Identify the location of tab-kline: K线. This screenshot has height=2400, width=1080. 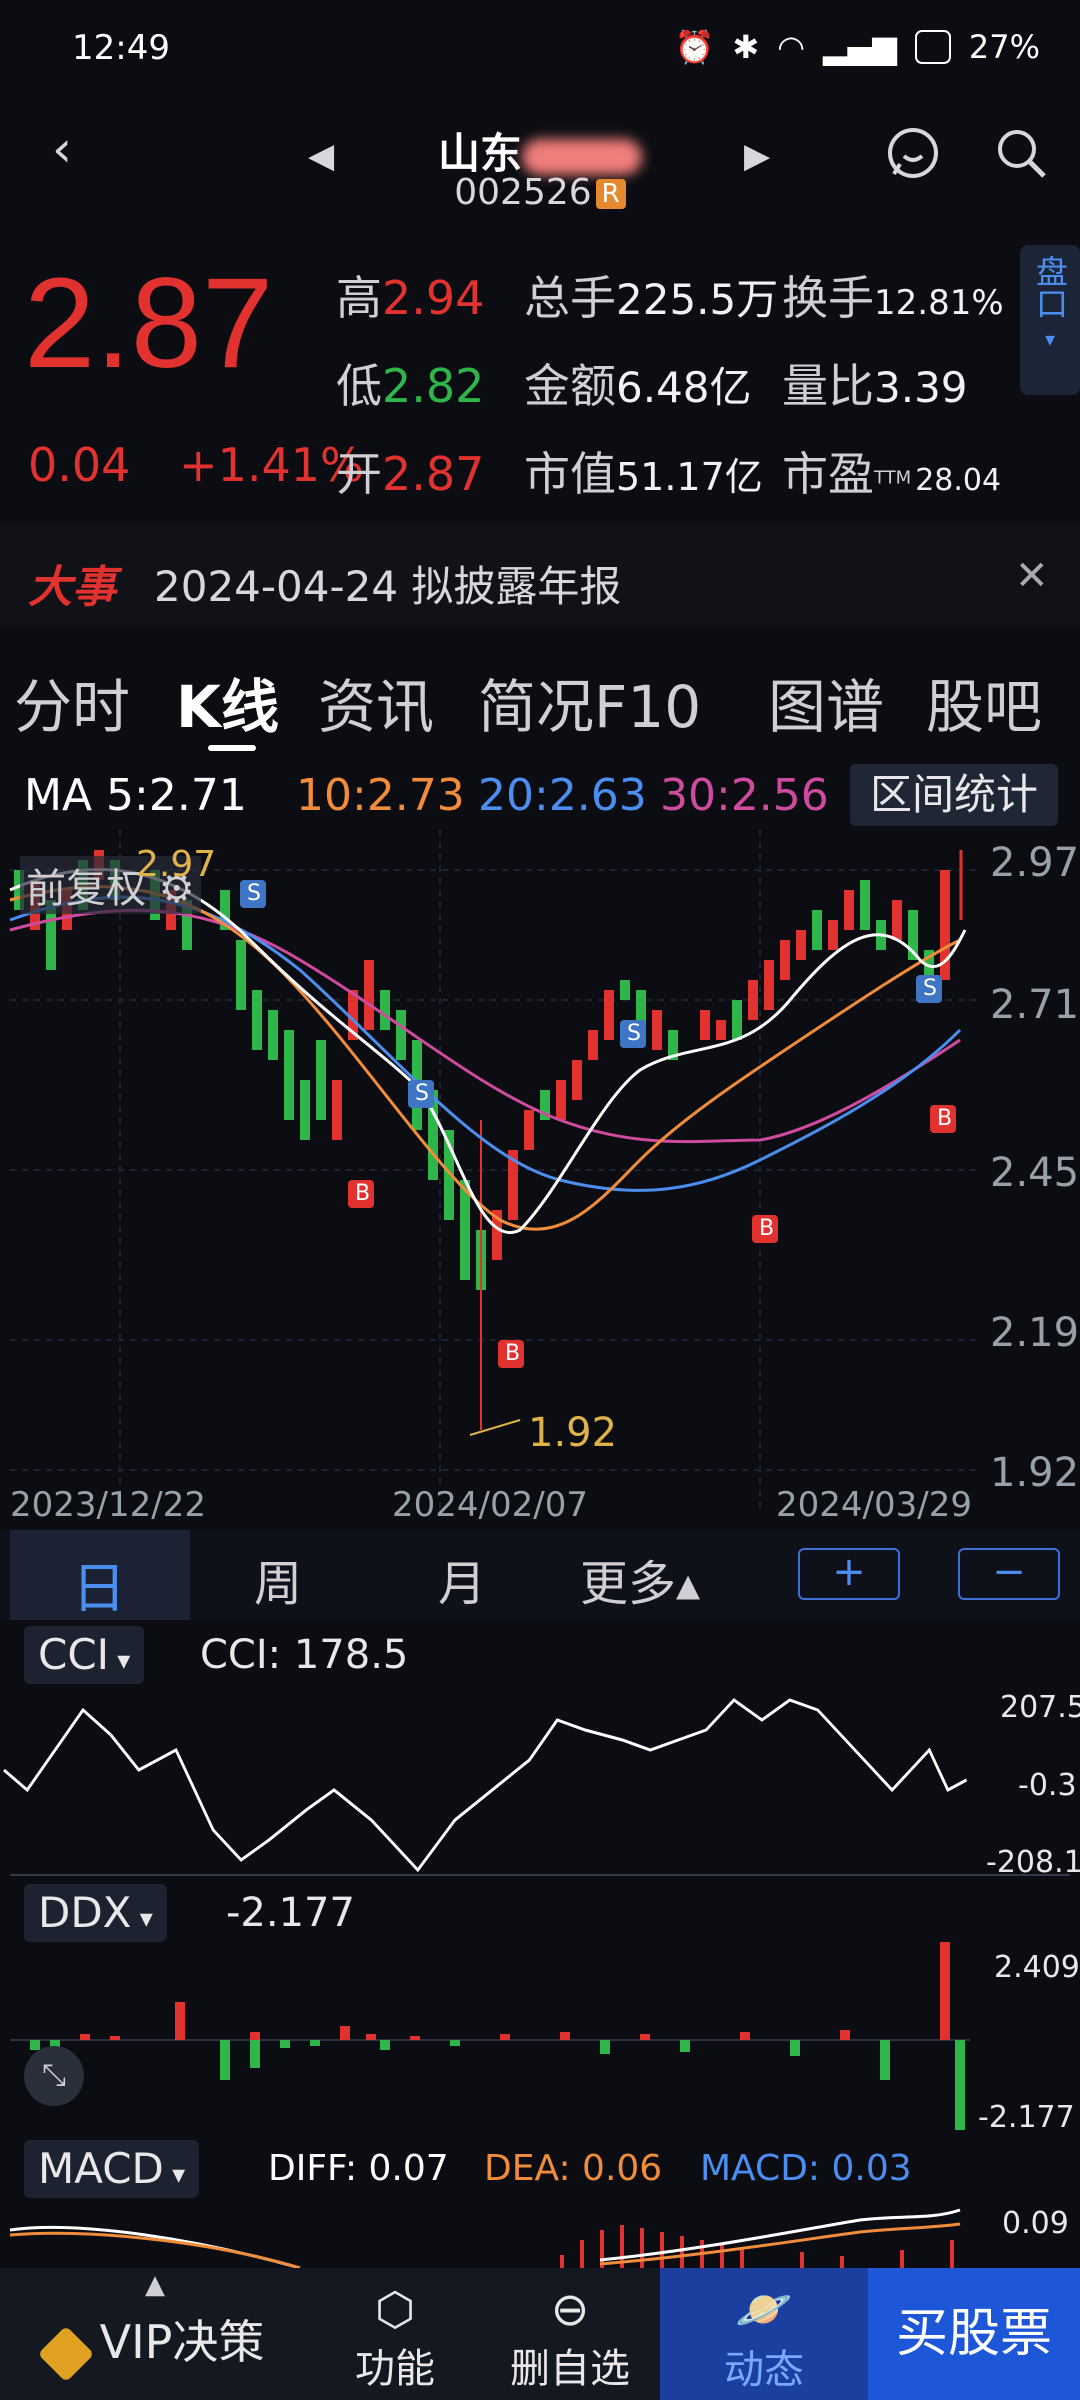
(227, 702).